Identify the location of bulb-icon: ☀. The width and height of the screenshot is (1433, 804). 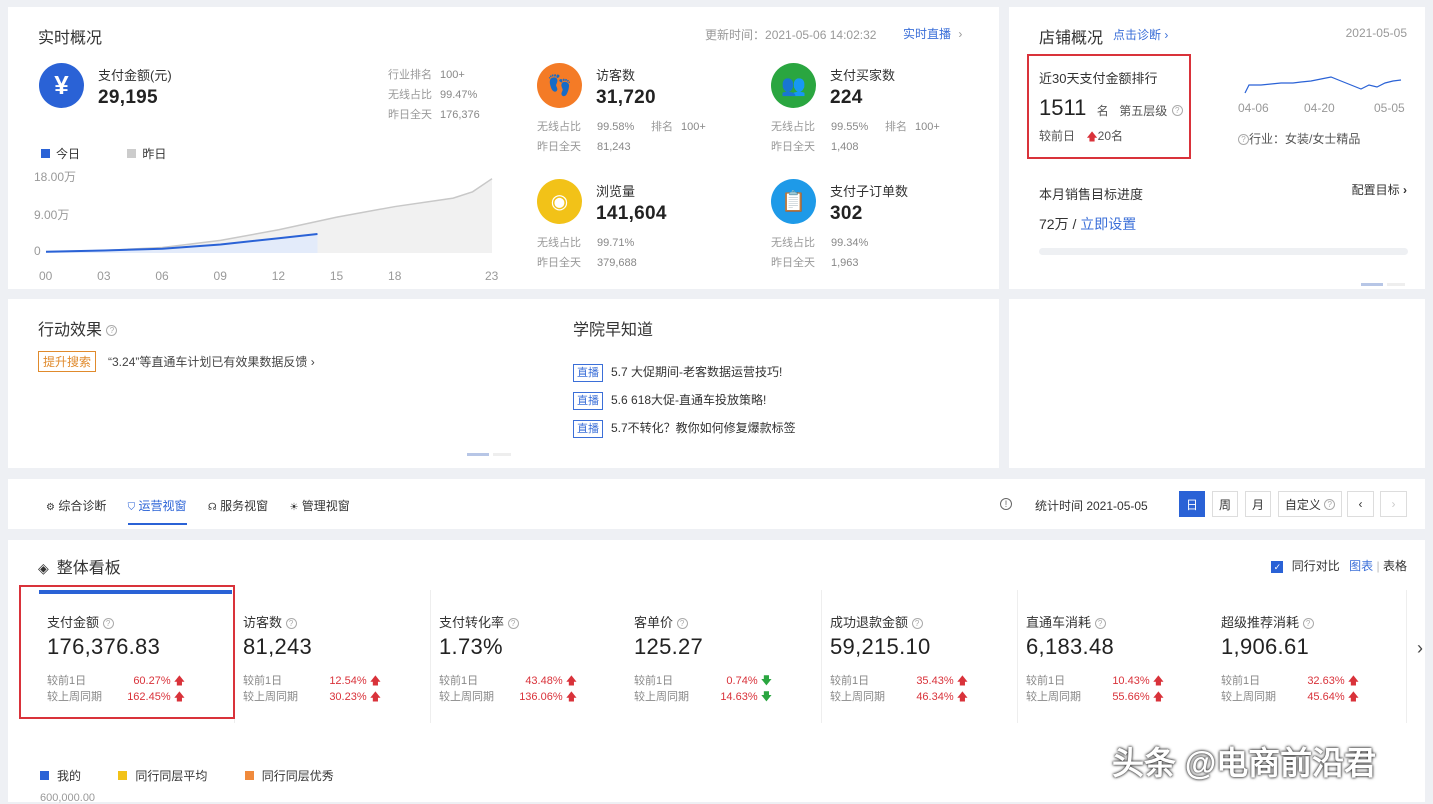
(294, 507).